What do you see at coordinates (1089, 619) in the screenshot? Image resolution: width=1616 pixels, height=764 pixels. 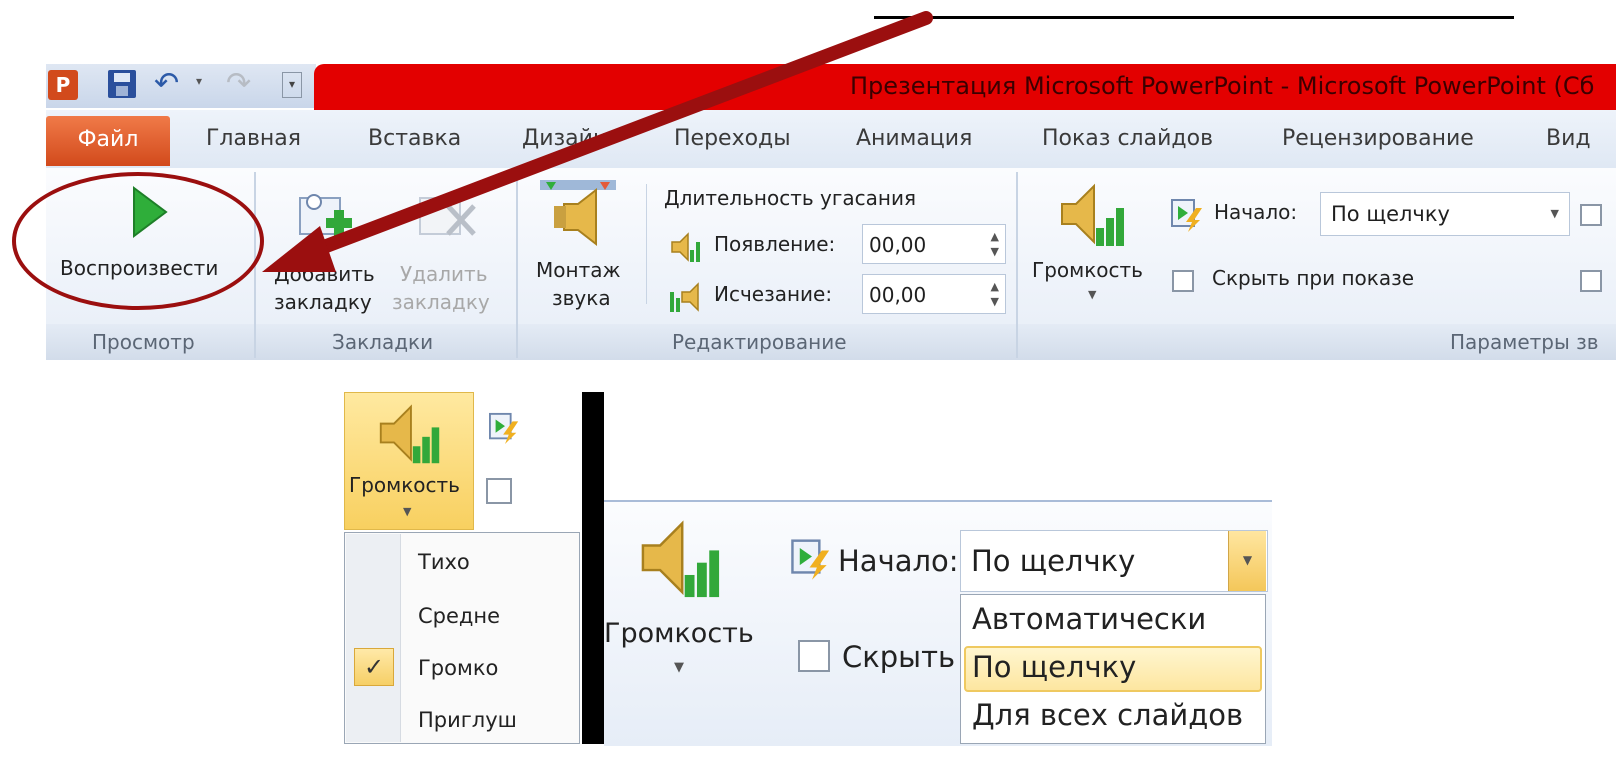 I see `start-option-automatic: Автоматически` at bounding box center [1089, 619].